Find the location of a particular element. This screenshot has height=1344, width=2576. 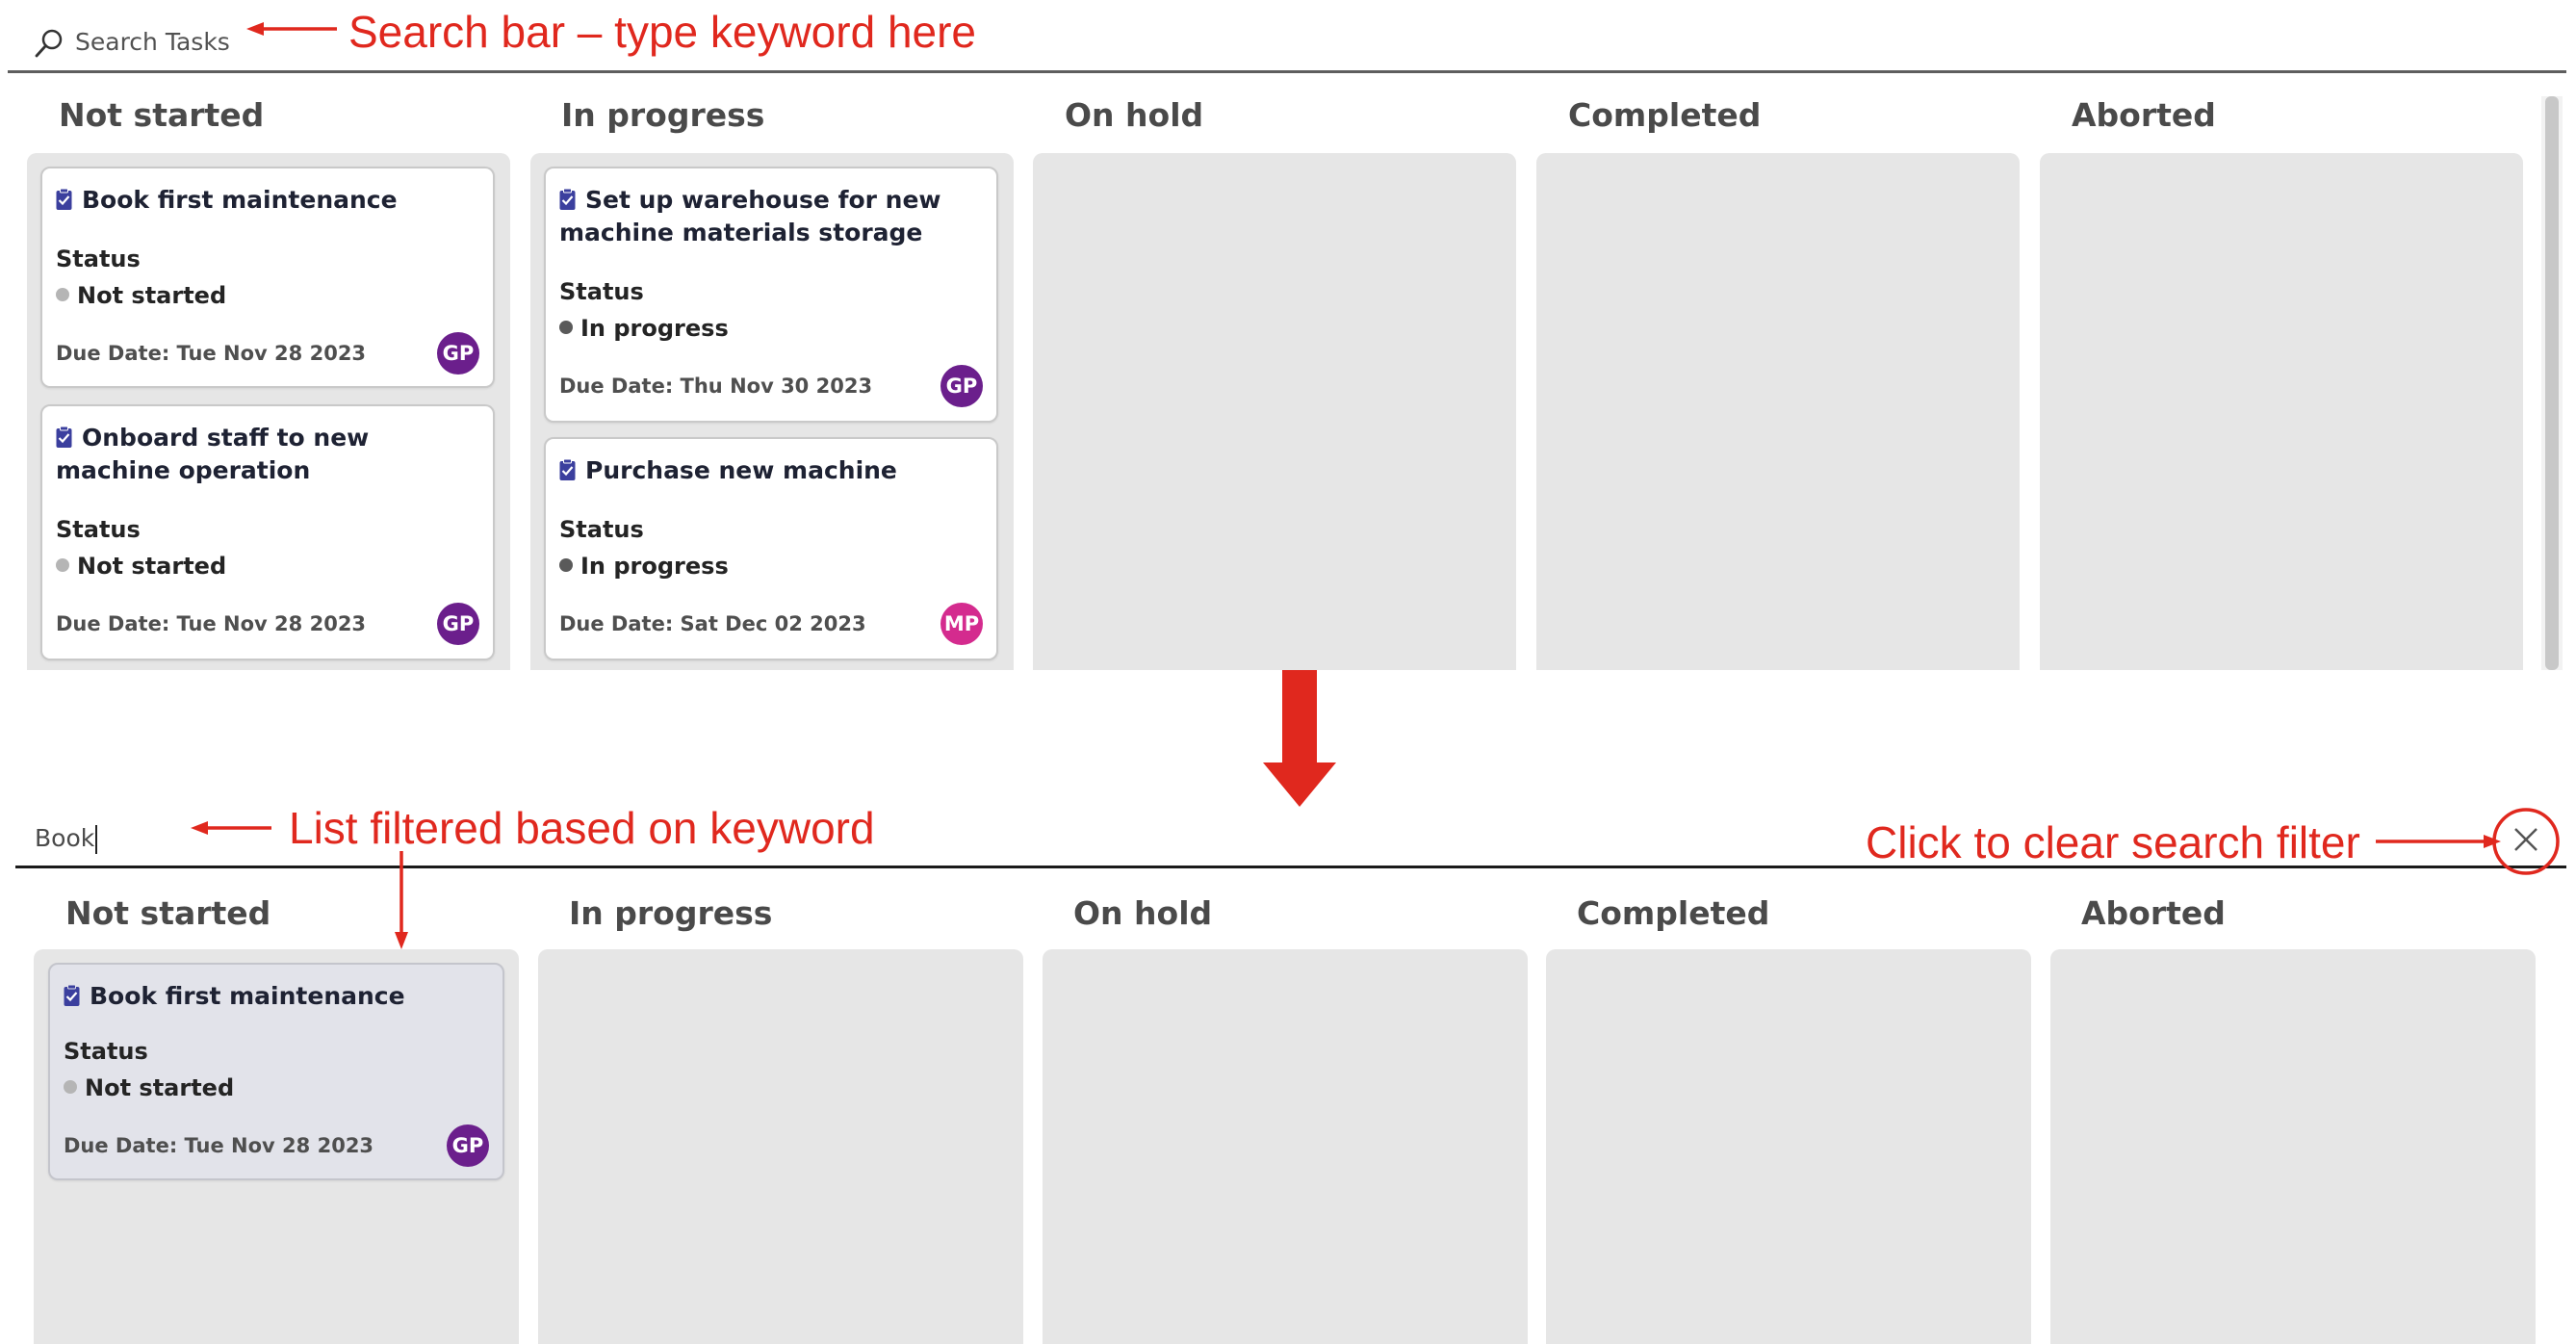

annotation-clear: Click to clear search filter is located at coordinates (2113, 842).